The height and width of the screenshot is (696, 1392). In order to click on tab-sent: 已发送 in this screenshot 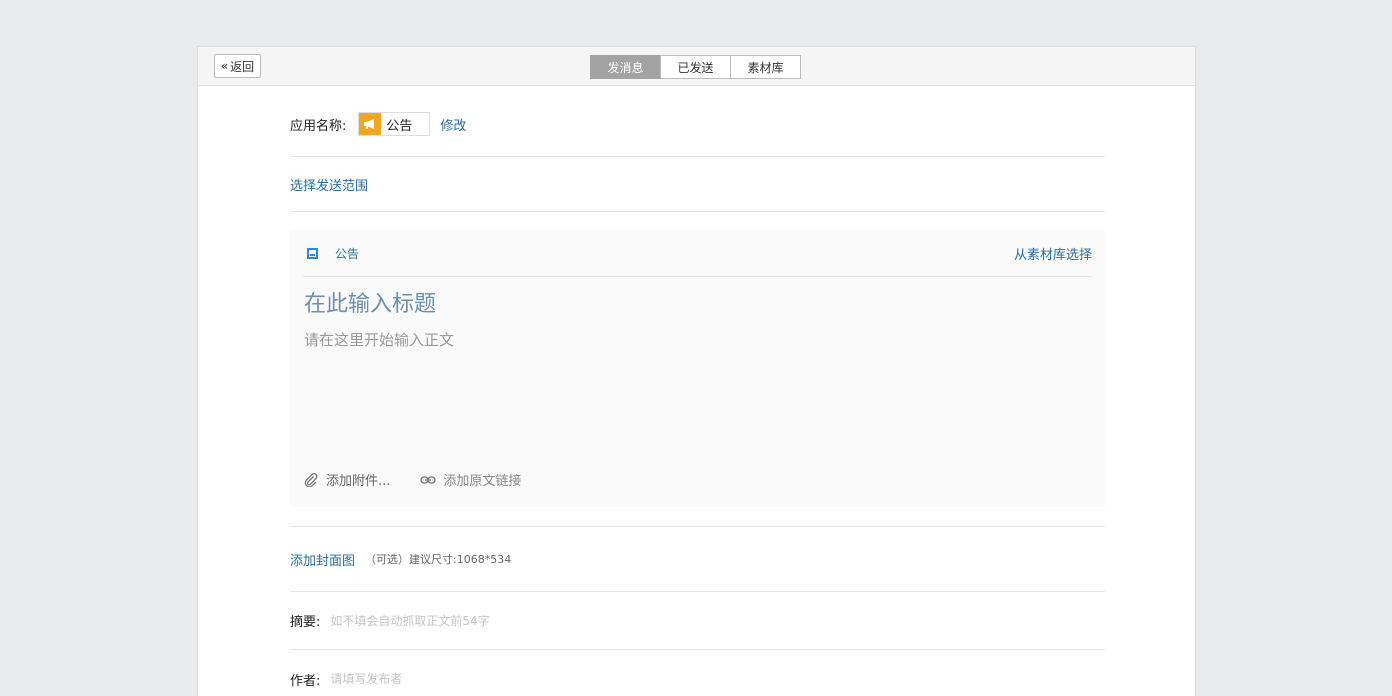, I will do `click(695, 67)`.